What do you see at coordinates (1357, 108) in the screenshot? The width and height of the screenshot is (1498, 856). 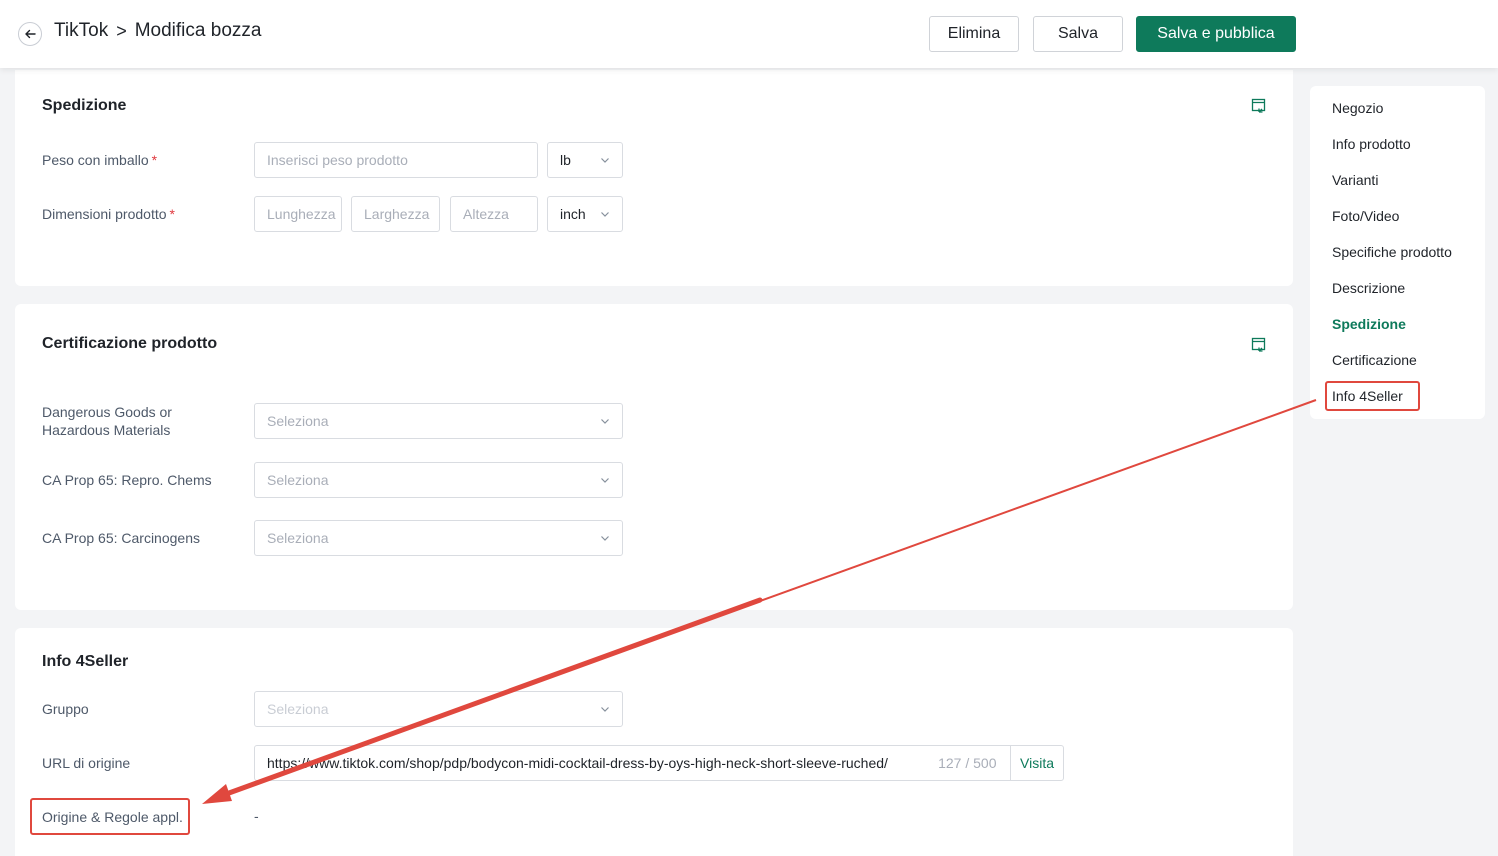 I see `nav-item-negozio: Negozio` at bounding box center [1357, 108].